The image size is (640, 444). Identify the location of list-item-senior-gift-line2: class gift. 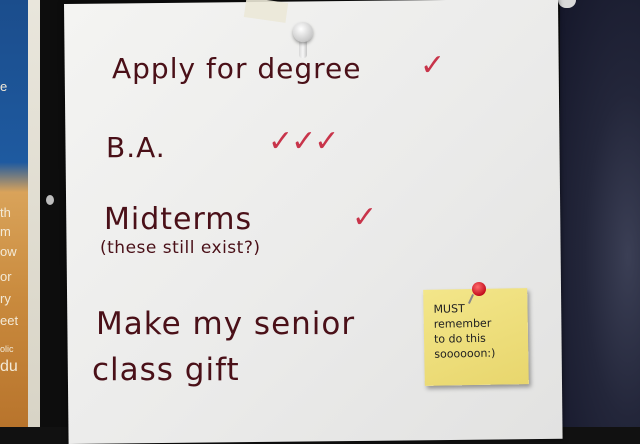
(166, 370).